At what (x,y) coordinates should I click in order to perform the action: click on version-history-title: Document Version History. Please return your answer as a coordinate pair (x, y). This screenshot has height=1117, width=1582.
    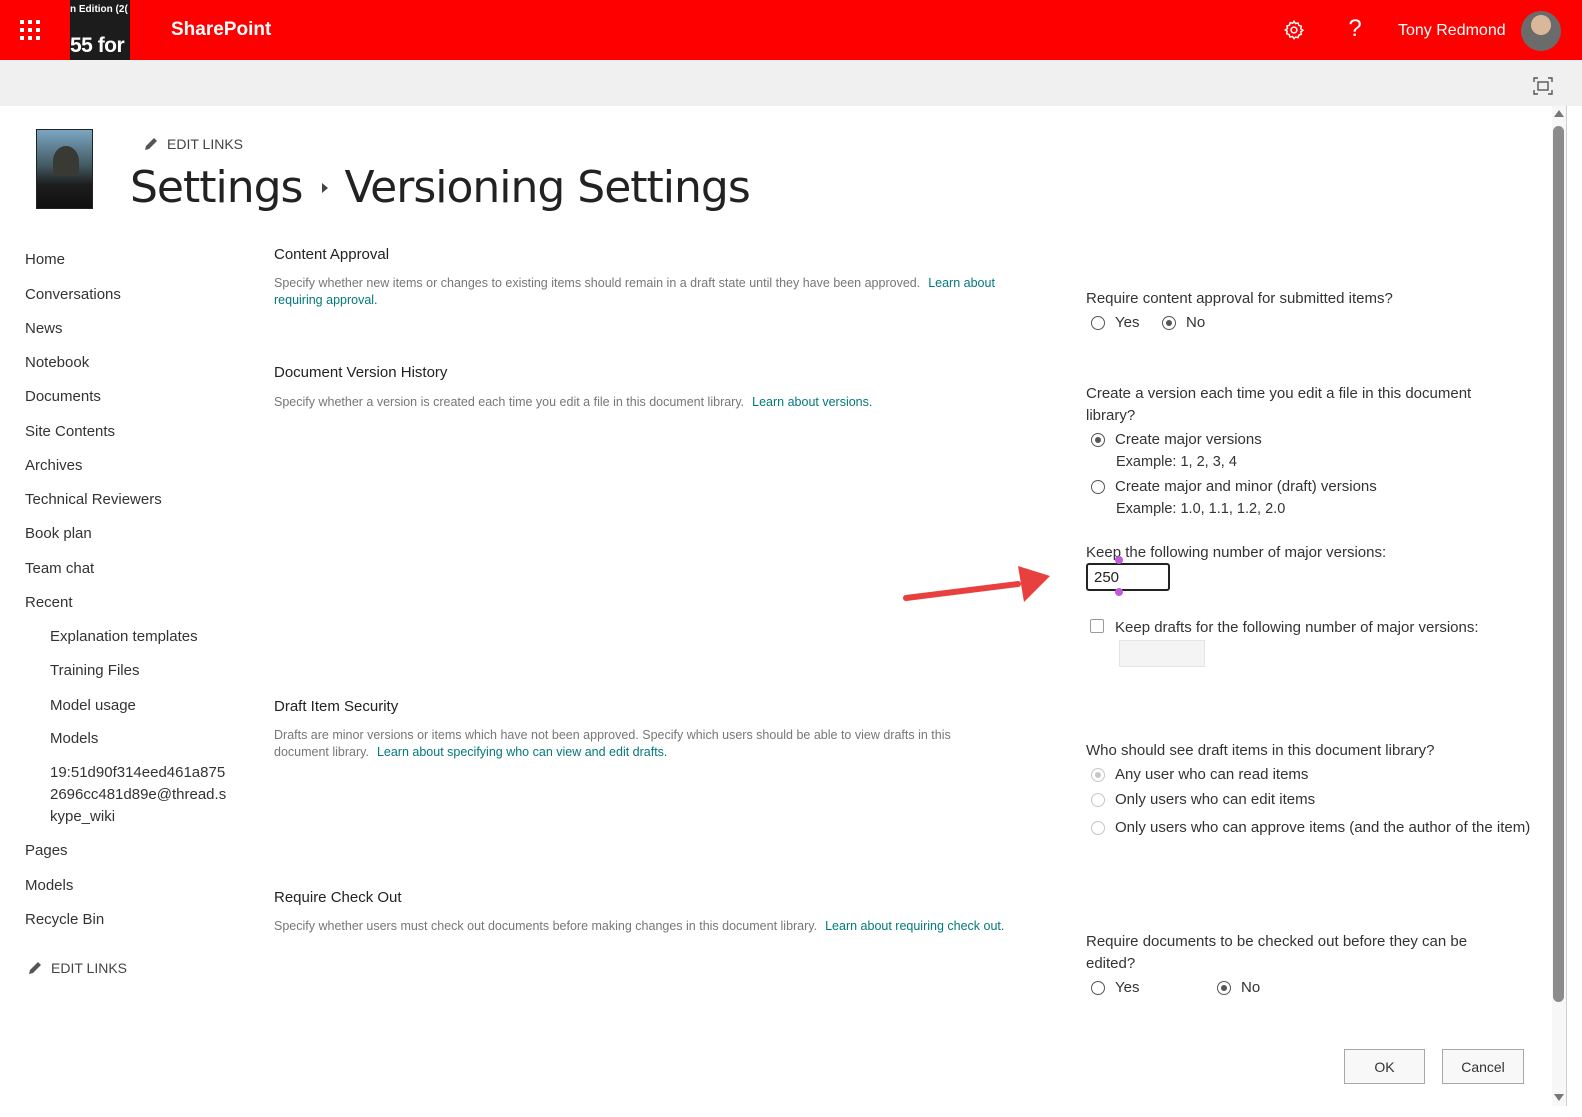
    Looking at the image, I should click on (361, 372).